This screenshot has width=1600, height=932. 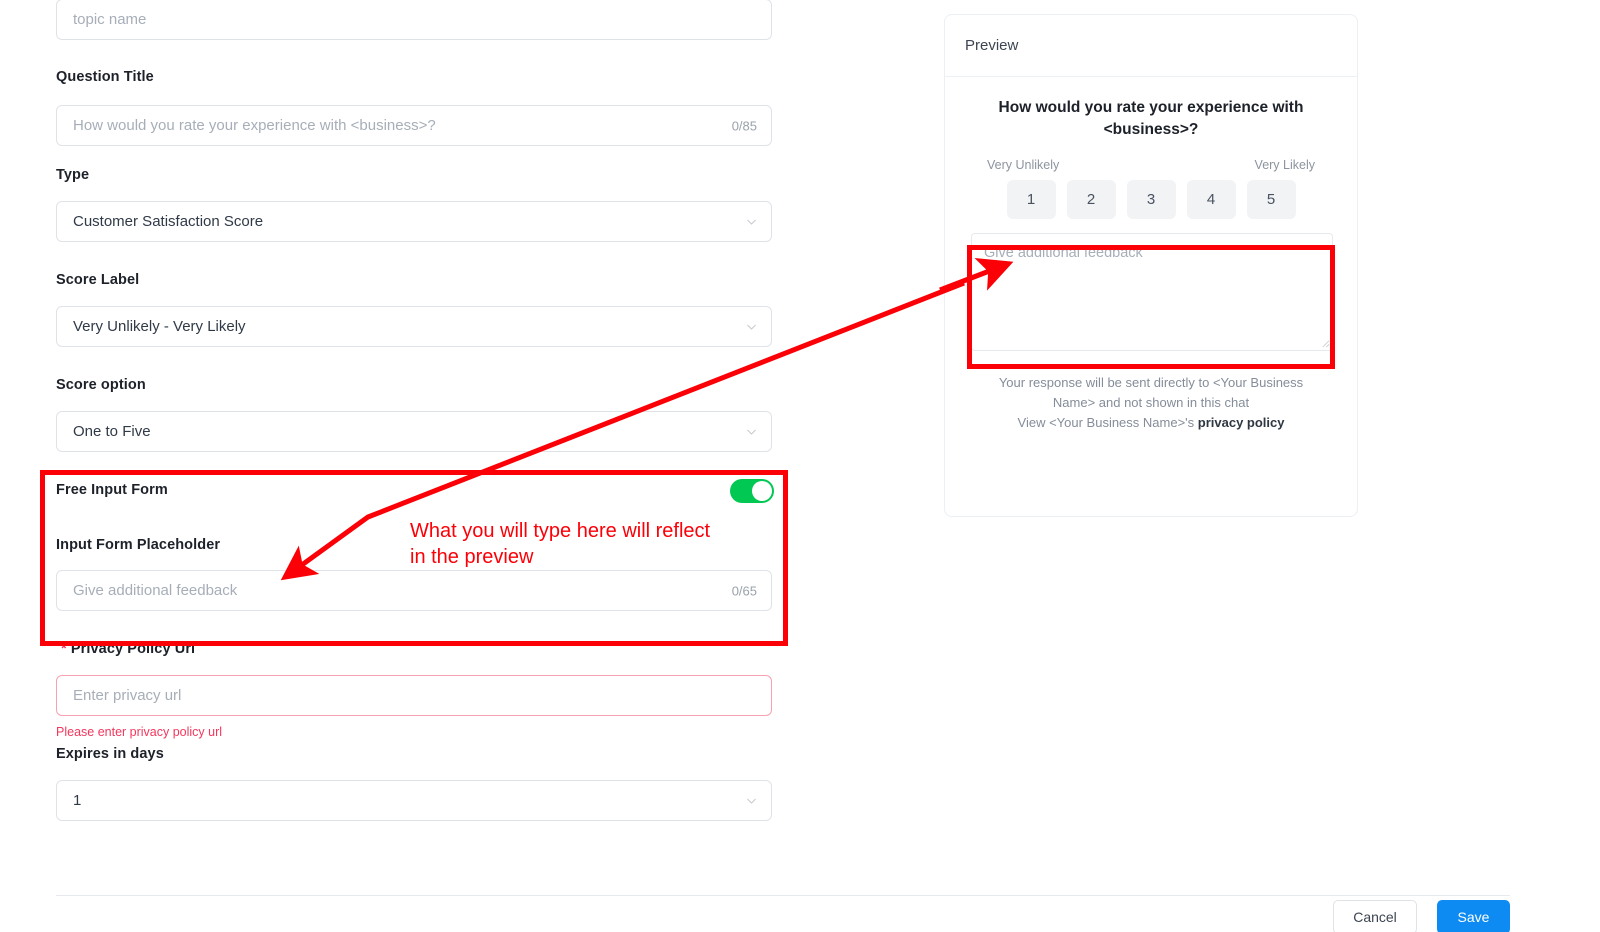 I want to click on privacy-policy-url-error: Please enter privacy policy url, so click(x=139, y=732).